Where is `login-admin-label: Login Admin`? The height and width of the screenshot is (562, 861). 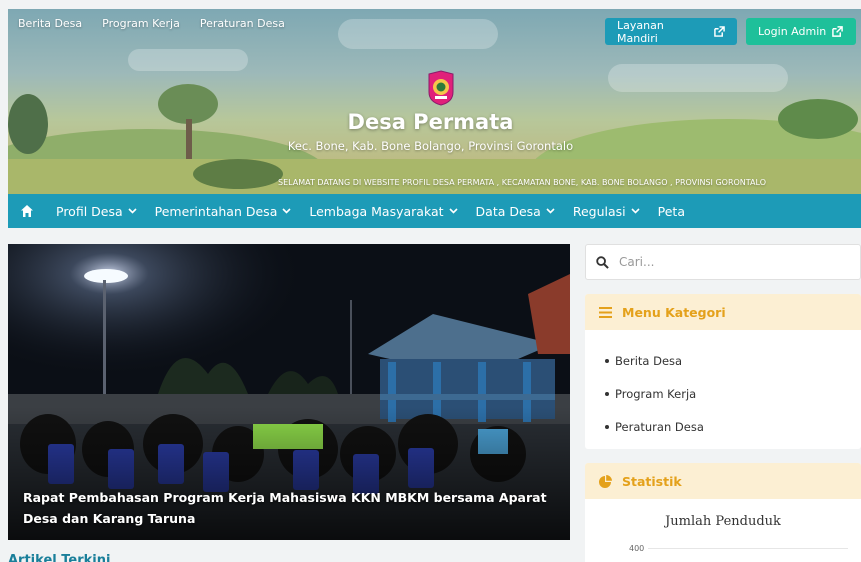
login-admin-label: Login Admin is located at coordinates (792, 31).